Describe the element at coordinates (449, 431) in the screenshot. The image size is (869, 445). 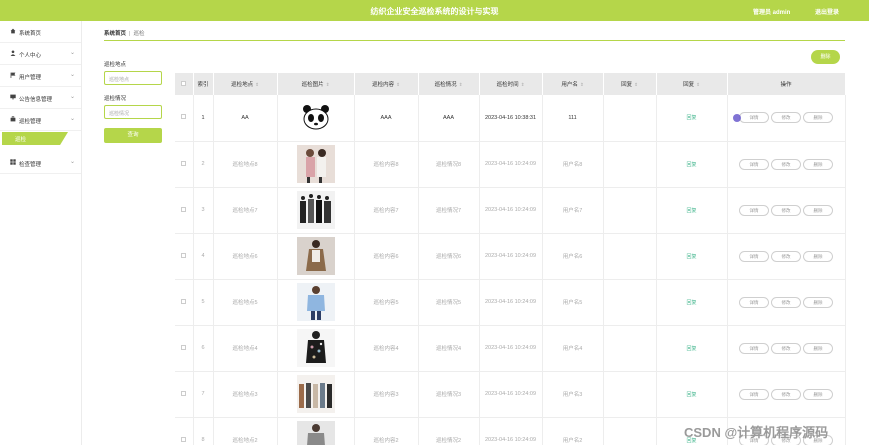
I see `cell-status: 巡检情况2` at that location.